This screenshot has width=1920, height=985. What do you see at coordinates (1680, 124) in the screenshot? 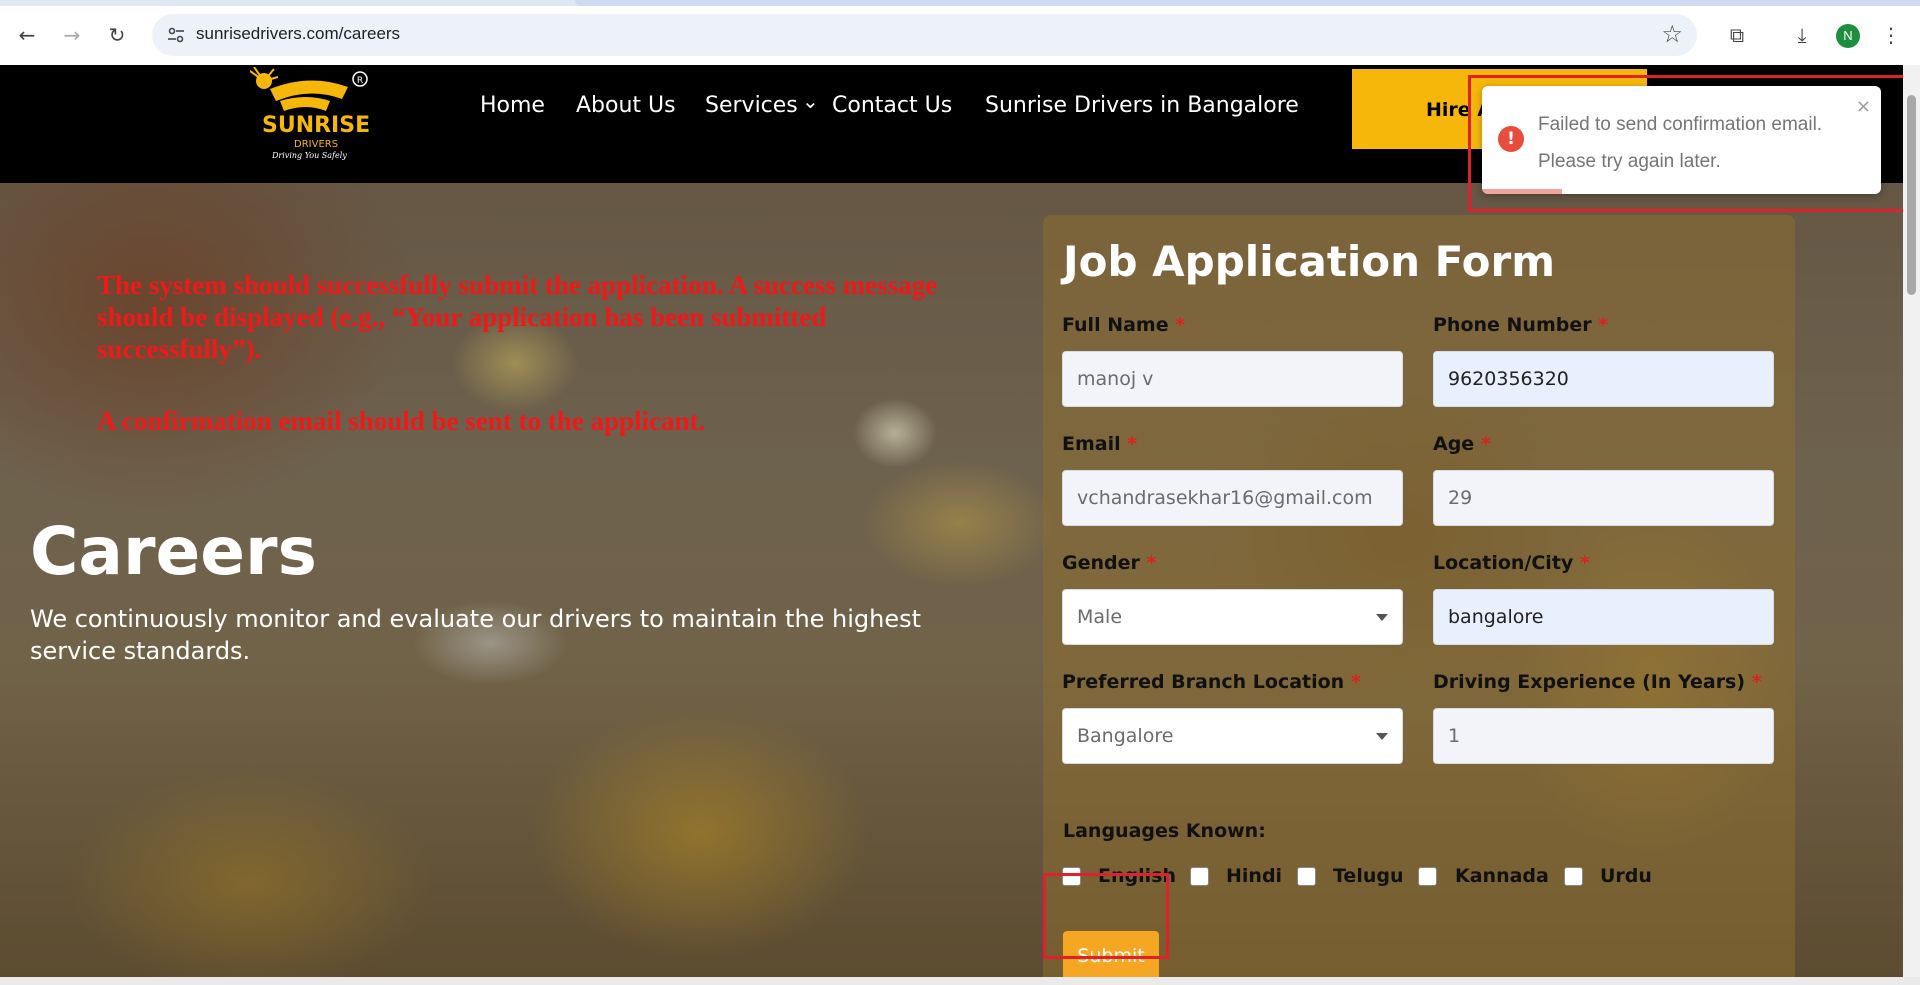
I see `toast-message-line-1: Failed to send confirmation email.` at bounding box center [1680, 124].